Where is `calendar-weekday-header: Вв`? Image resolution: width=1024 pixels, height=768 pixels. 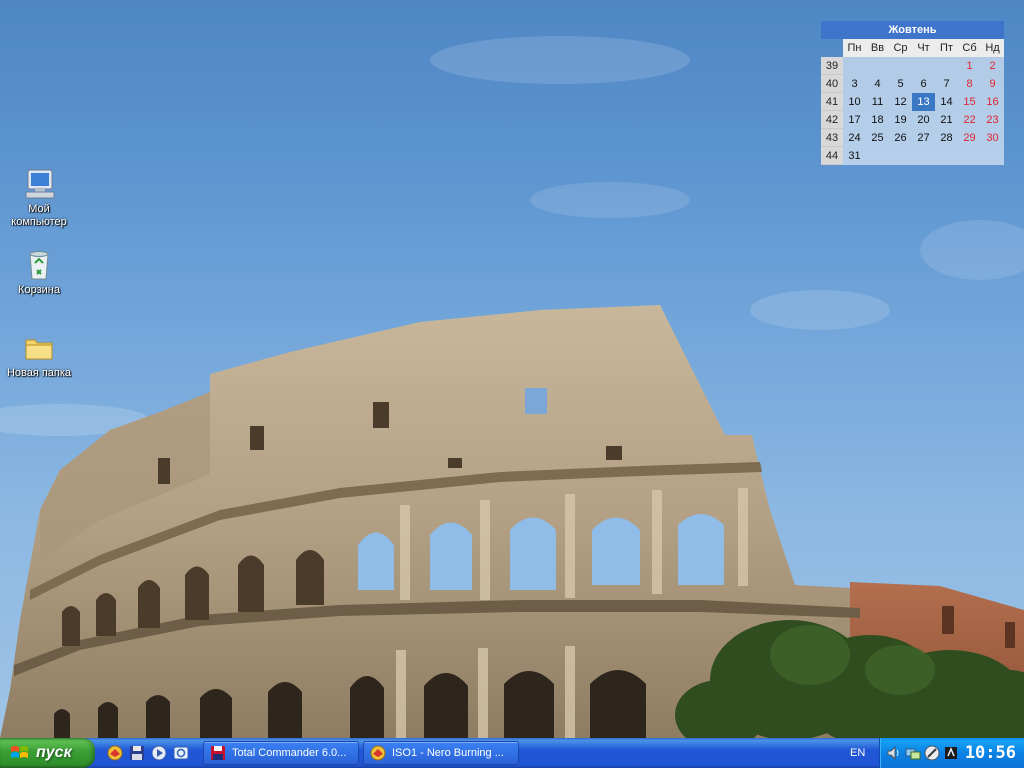 calendar-weekday-header: Вв is located at coordinates (877, 48).